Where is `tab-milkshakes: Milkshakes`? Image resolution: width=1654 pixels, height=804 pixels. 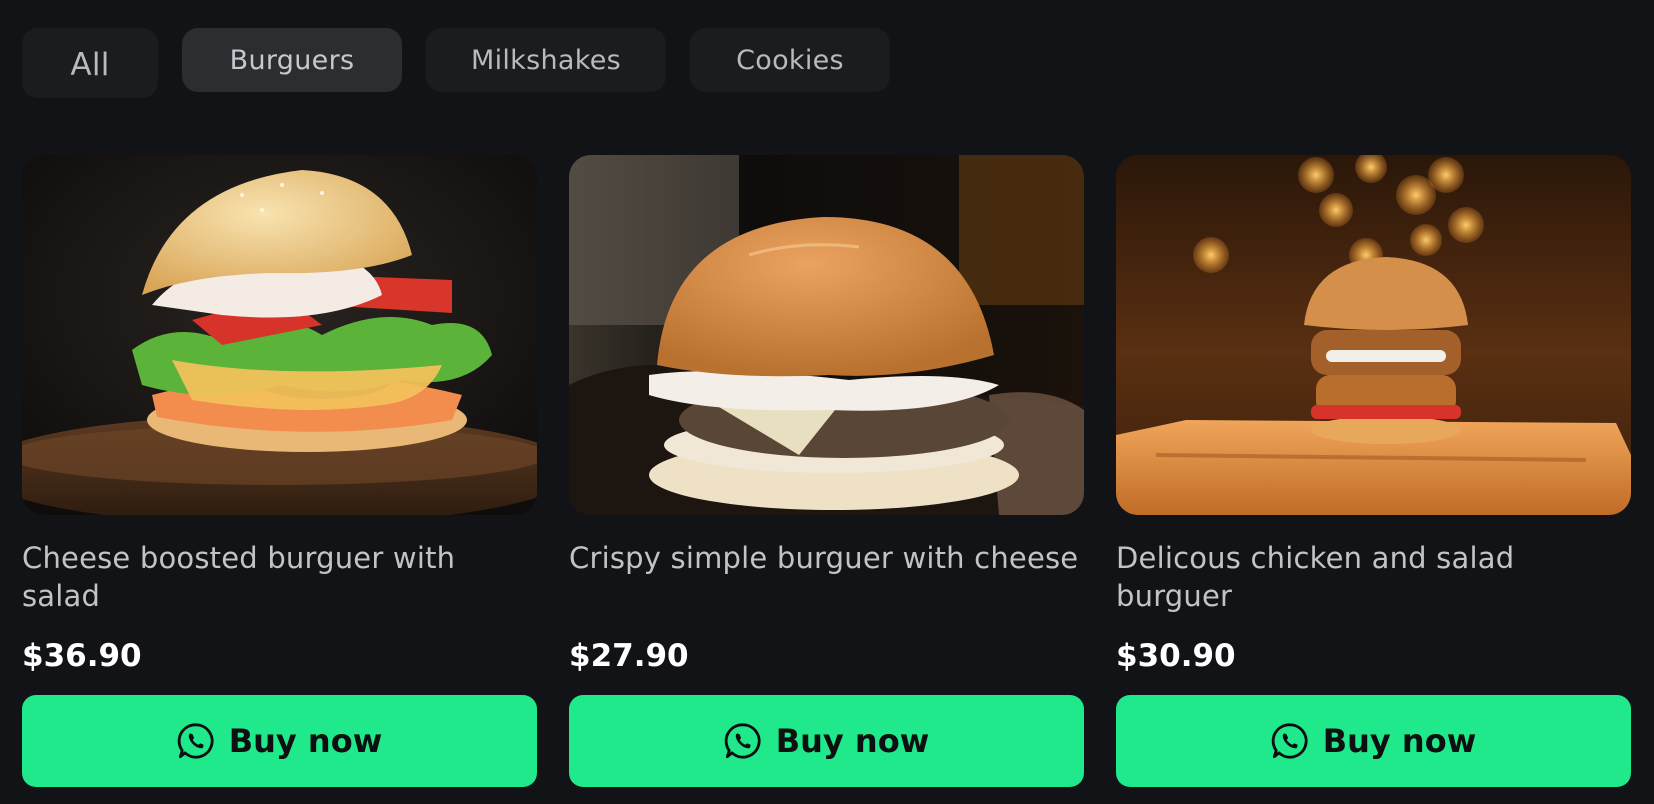 tab-milkshakes: Milkshakes is located at coordinates (546, 60).